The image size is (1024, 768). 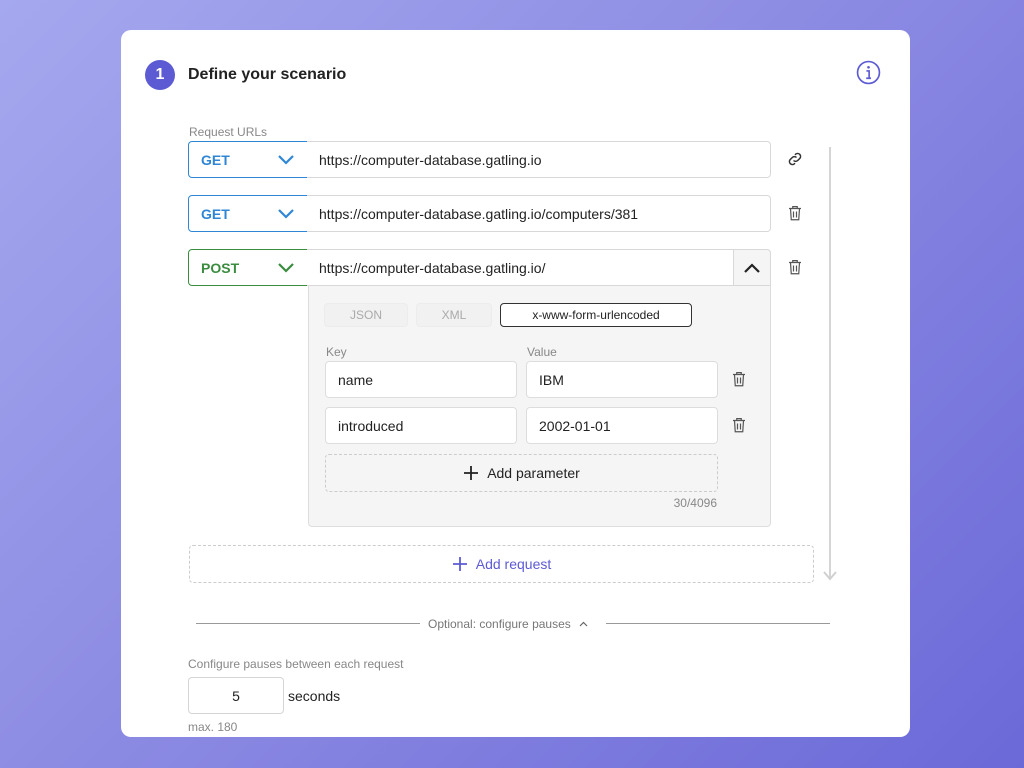 I want to click on pauses-label: Configure pauses between each request, so click(x=296, y=664).